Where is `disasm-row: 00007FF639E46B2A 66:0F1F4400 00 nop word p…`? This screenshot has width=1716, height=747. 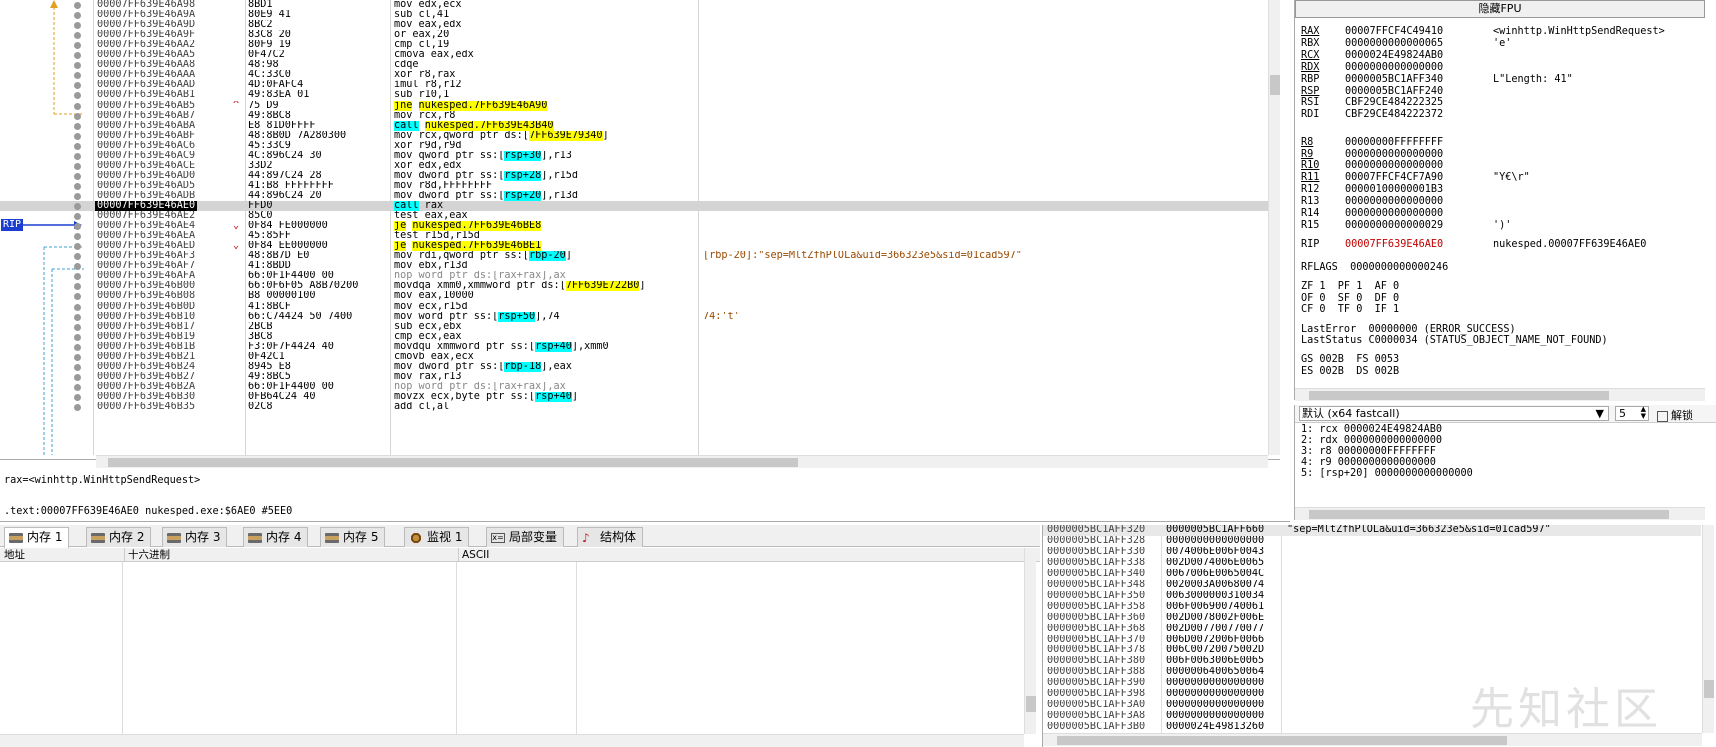
disasm-row: 00007FF639E46B2A 66:0F1F4400 00 nop word p… is located at coordinates (634, 387).